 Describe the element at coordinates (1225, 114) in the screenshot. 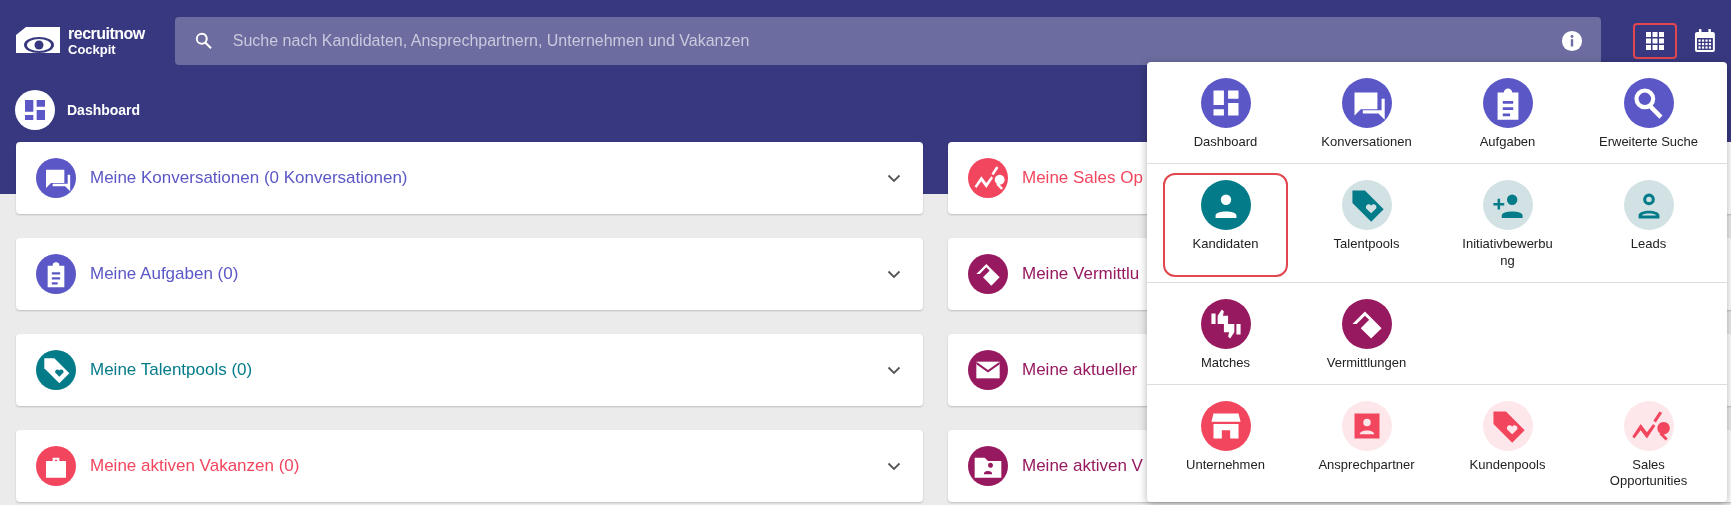

I see `menu-item: Dashboard` at that location.